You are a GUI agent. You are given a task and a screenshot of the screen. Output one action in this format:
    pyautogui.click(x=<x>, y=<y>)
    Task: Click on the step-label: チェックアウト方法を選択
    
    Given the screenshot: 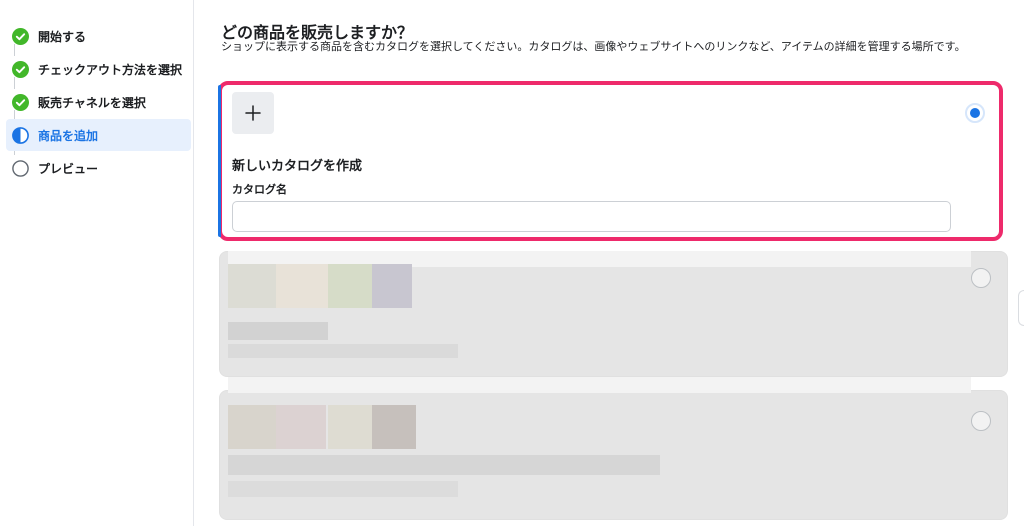 What is the action you would take?
    pyautogui.click(x=110, y=69)
    